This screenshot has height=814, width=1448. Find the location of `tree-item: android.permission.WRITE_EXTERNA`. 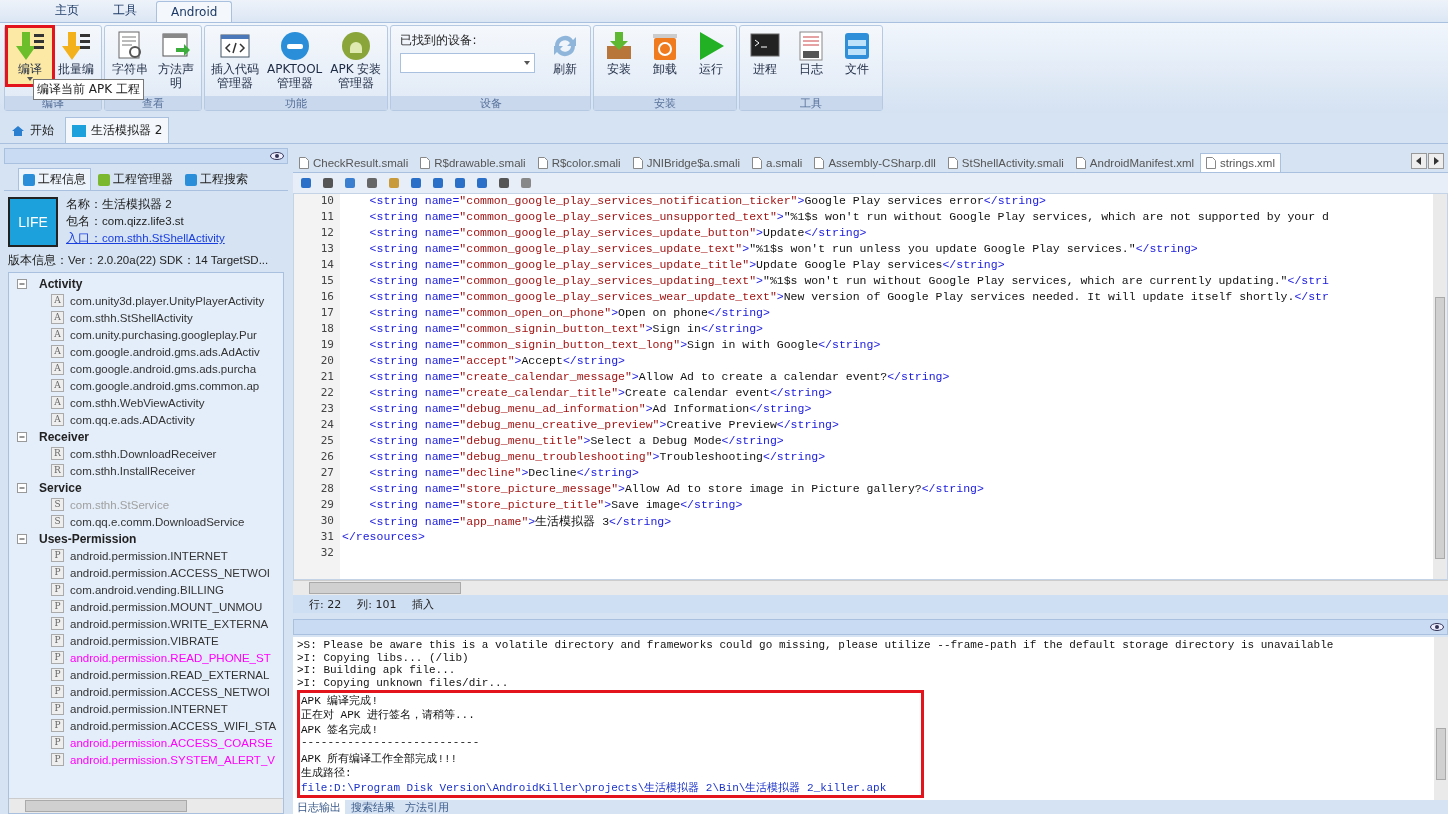

tree-item: android.permission.WRITE_EXTERNA is located at coordinates (169, 623).